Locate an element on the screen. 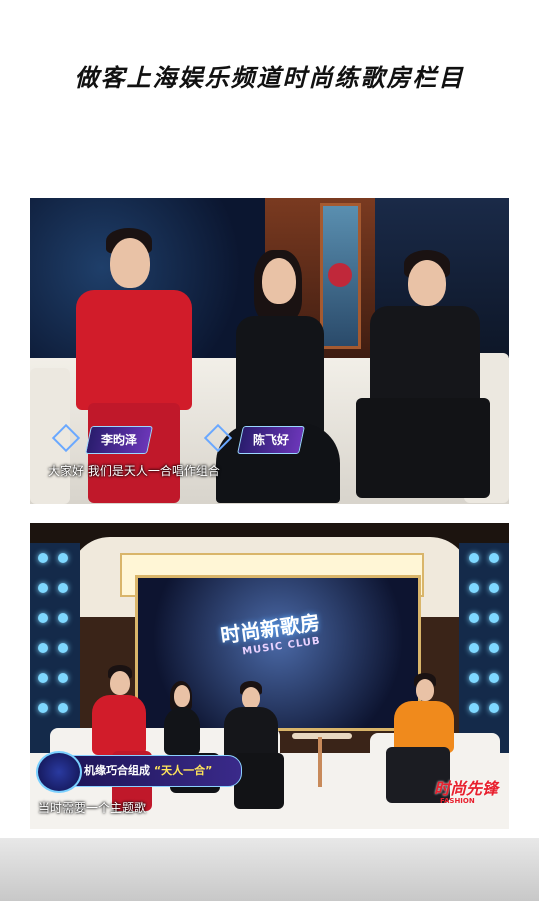 This screenshot has height=901, width=539. subtitle-2: 当时需要一个主题歌 is located at coordinates (92, 808).